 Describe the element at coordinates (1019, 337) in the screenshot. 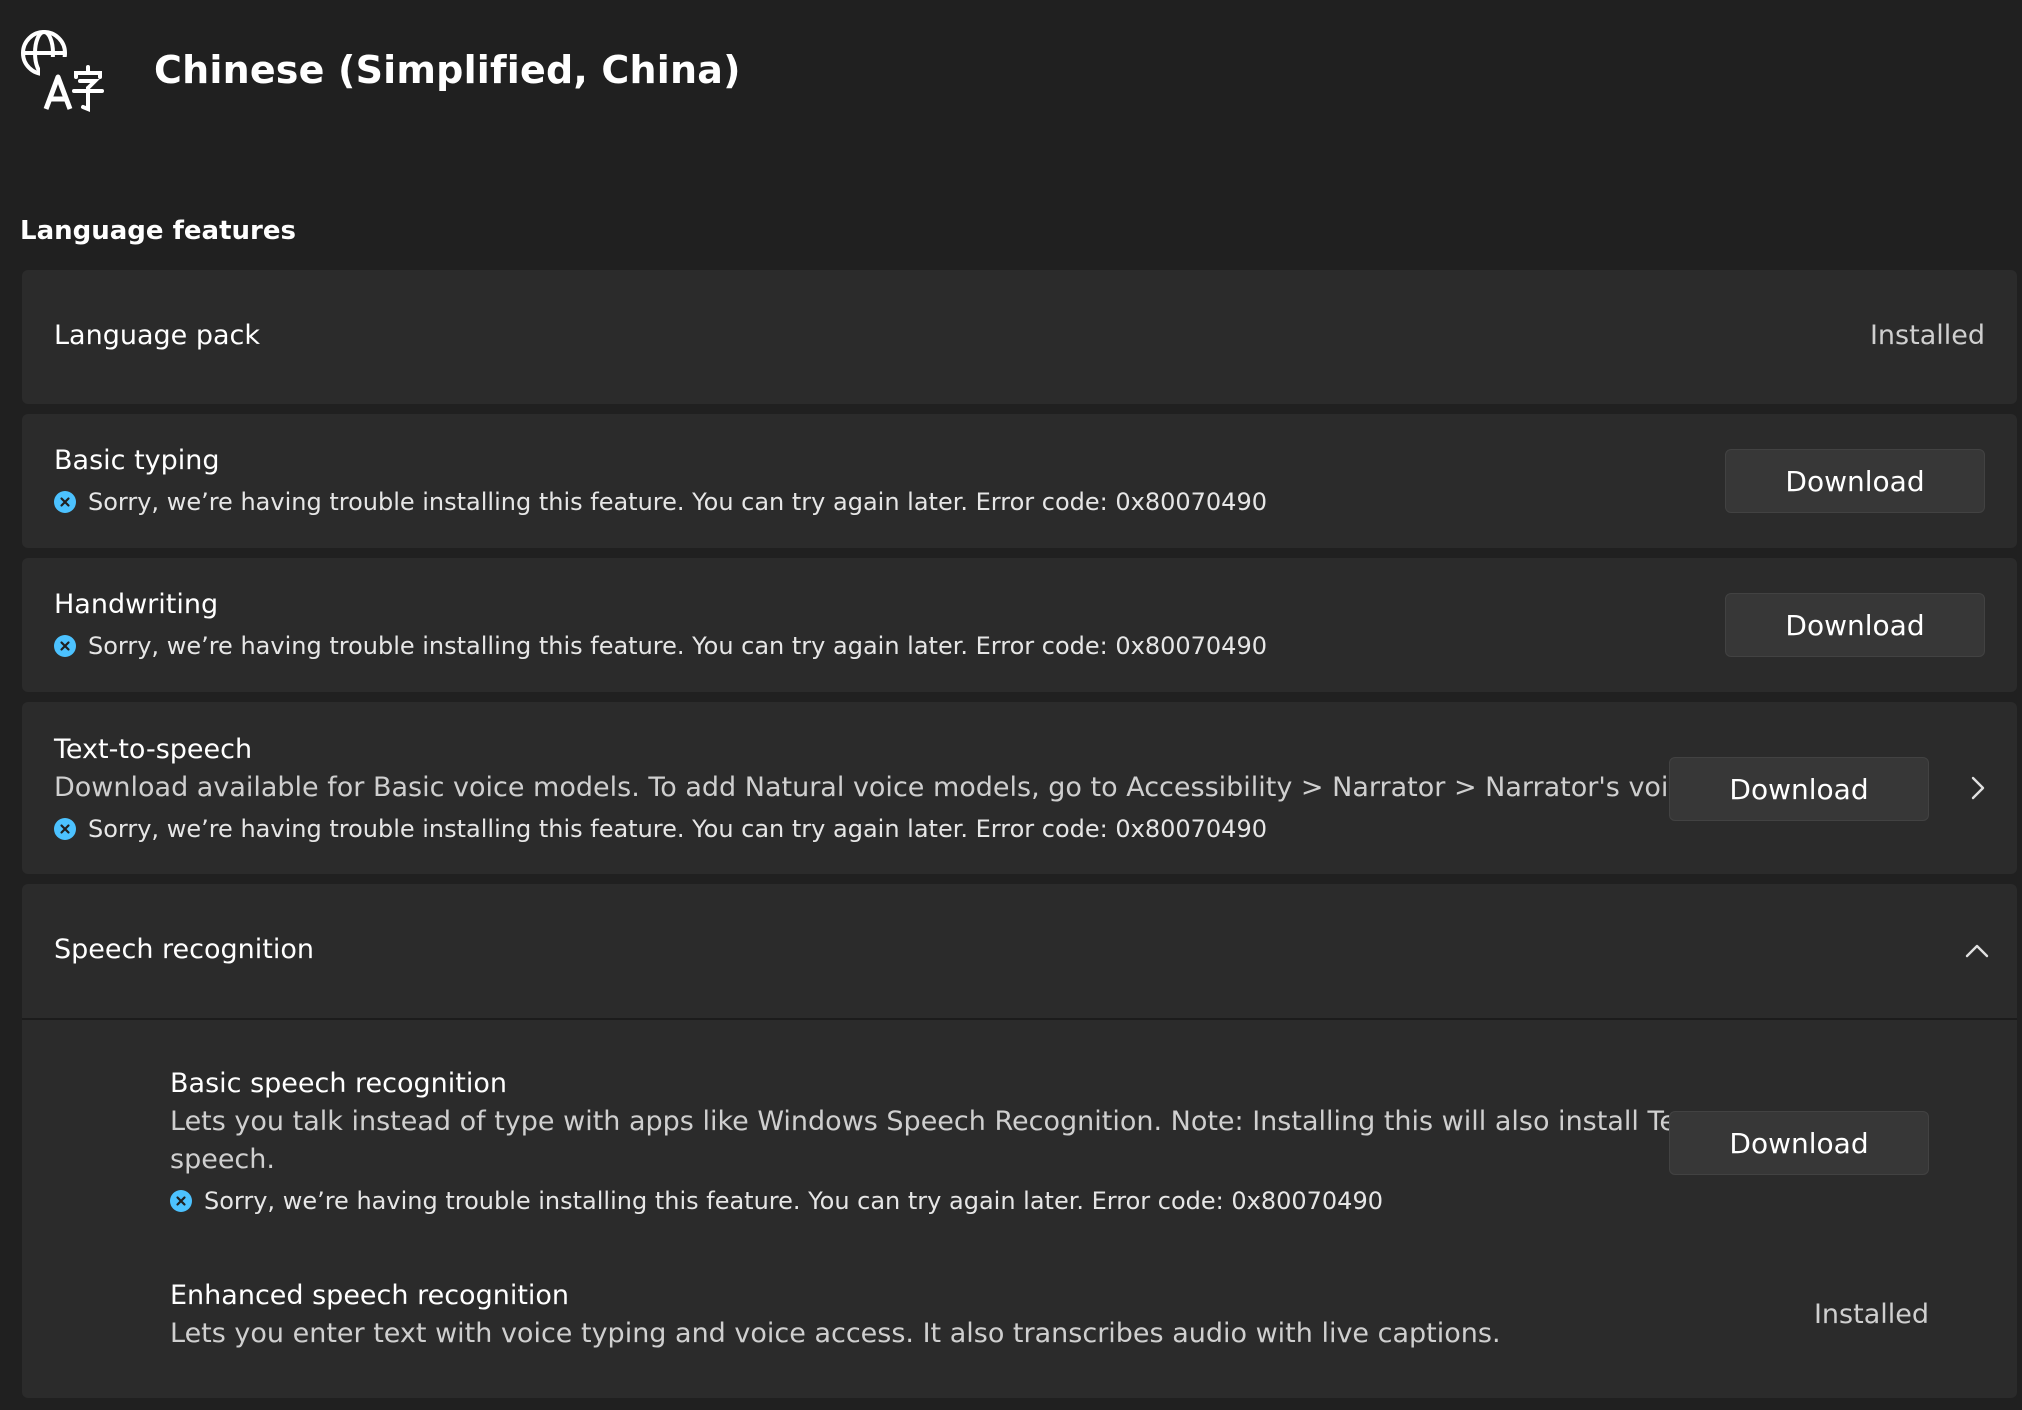

I see `language-pack-card: Language pack Installed` at that location.